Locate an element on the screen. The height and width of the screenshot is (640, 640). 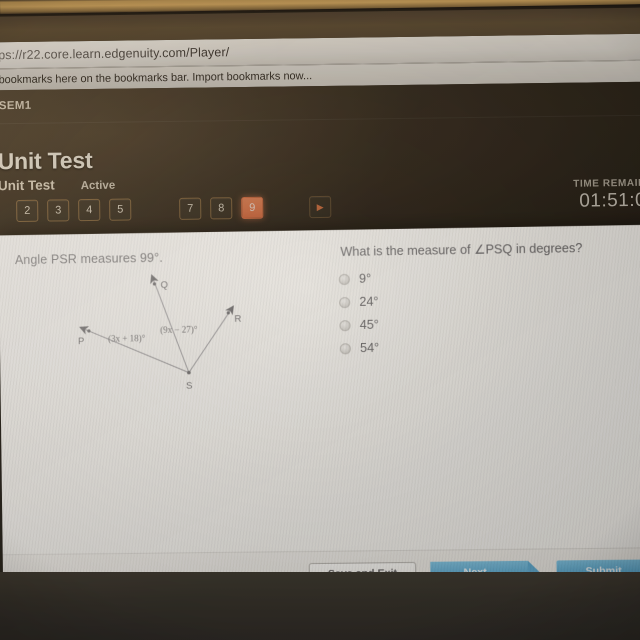
breadcrumb-assignment: Unit Test is located at coordinates (27, 185).